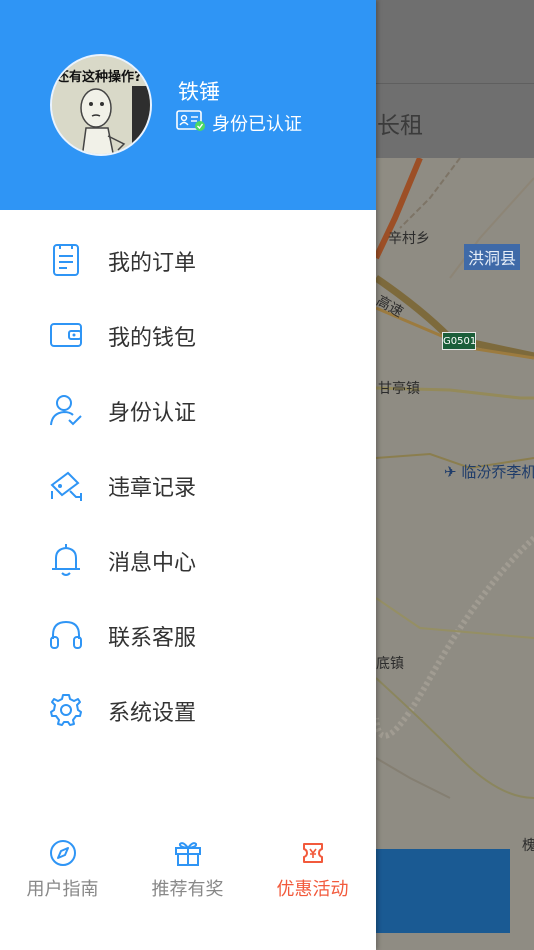  Describe the element at coordinates (66, 260) in the screenshot. I see `order-list-icon` at that location.